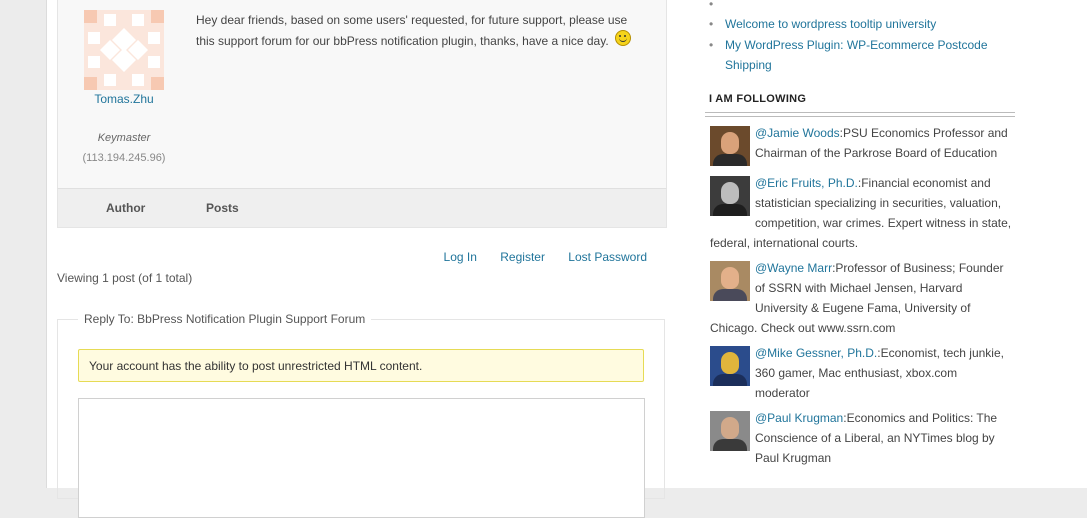  What do you see at coordinates (124, 138) in the screenshot?
I see `author-role: Keymaster` at bounding box center [124, 138].